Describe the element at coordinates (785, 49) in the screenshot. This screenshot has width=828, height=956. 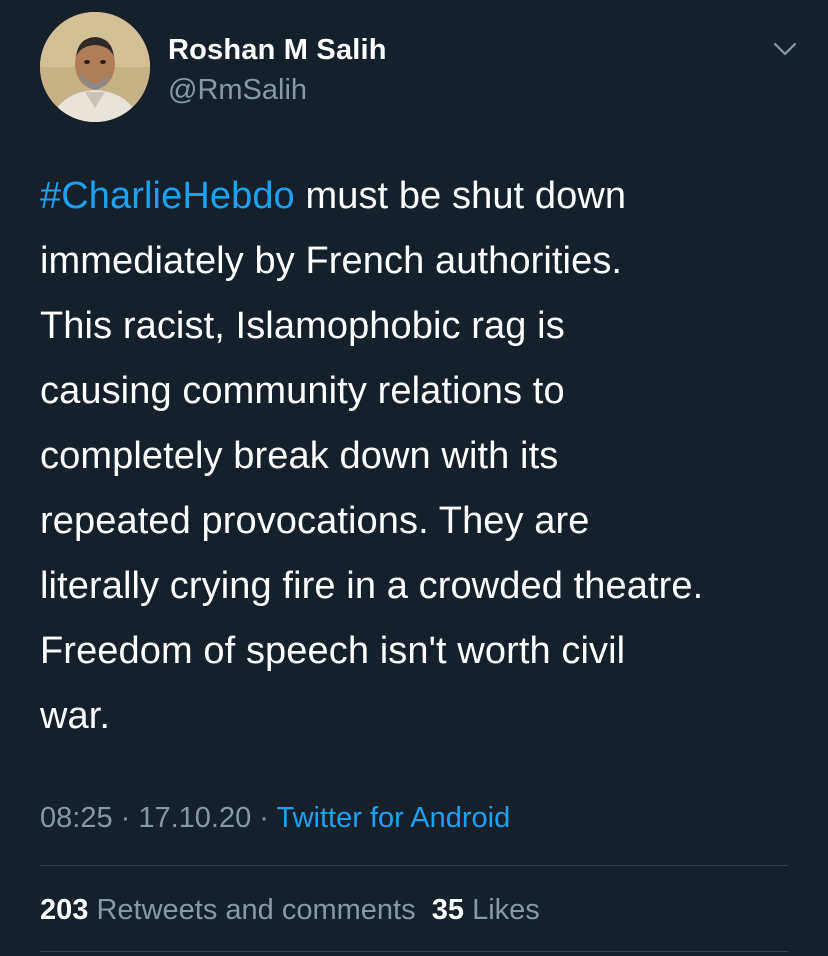
I see `chevron-down-icon` at that location.